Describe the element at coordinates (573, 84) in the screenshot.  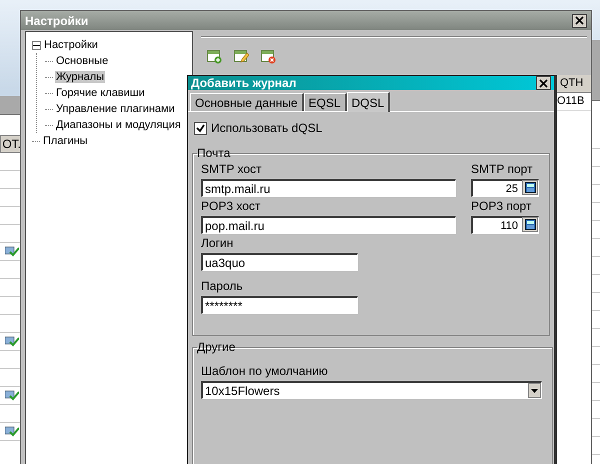
I see `column-header: QTH` at that location.